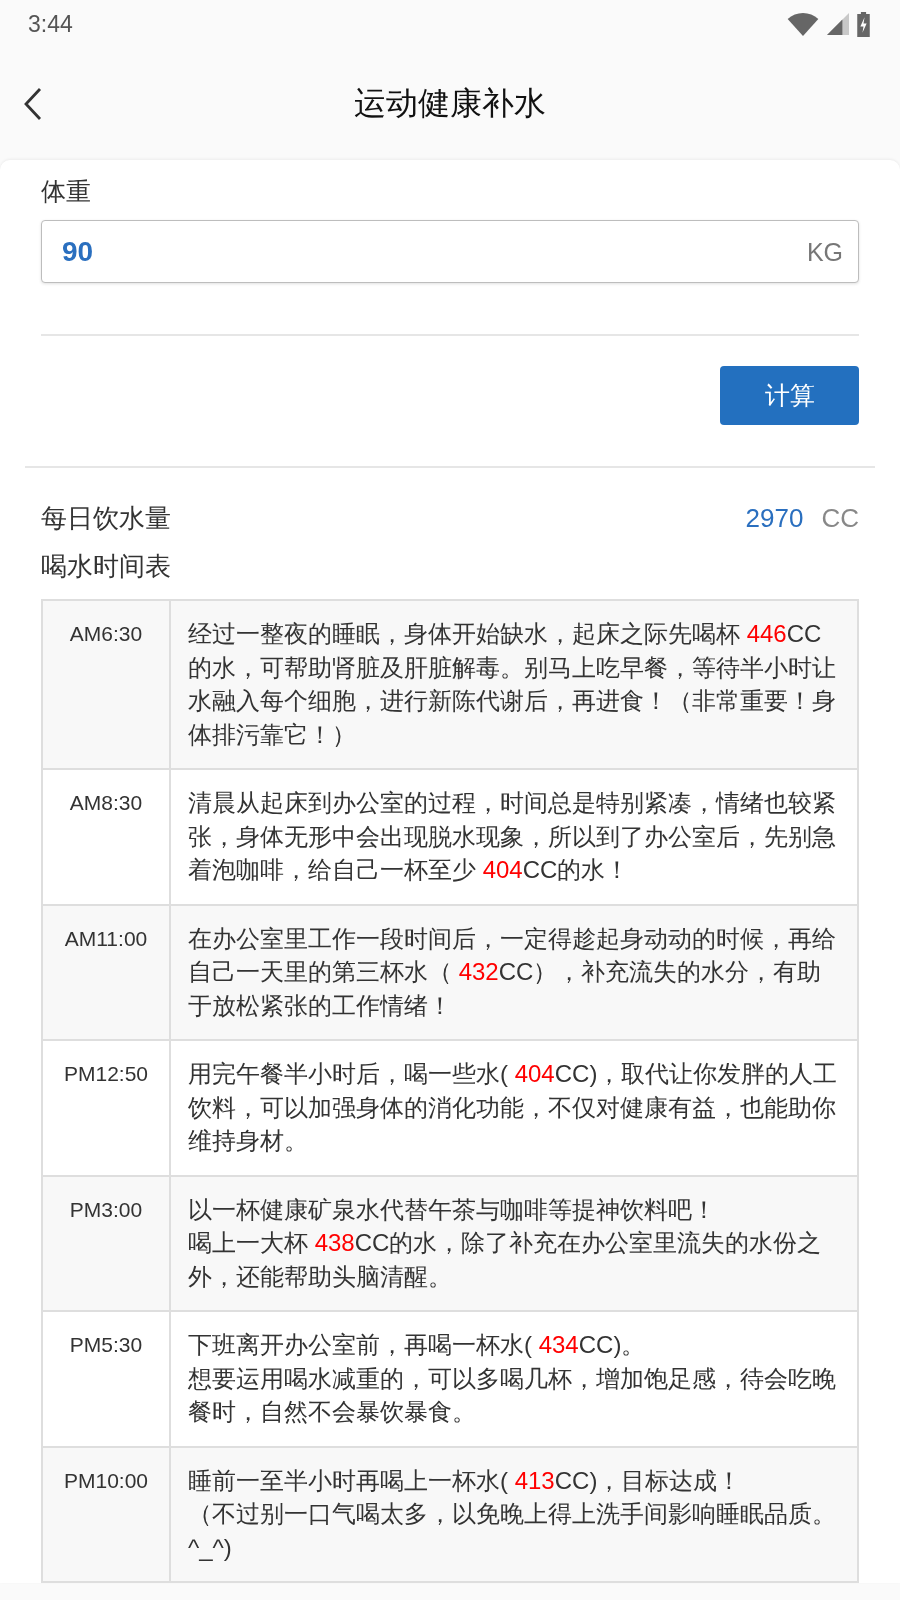 The width and height of the screenshot is (900, 1600). I want to click on tip-text: 用完午餐半小时后，喝一些水( 404CC)，取代让你发胖的人工饮料，可以加强身体的消化功能，不仅对健康有益，也能助你维持身材。, so click(513, 1107).